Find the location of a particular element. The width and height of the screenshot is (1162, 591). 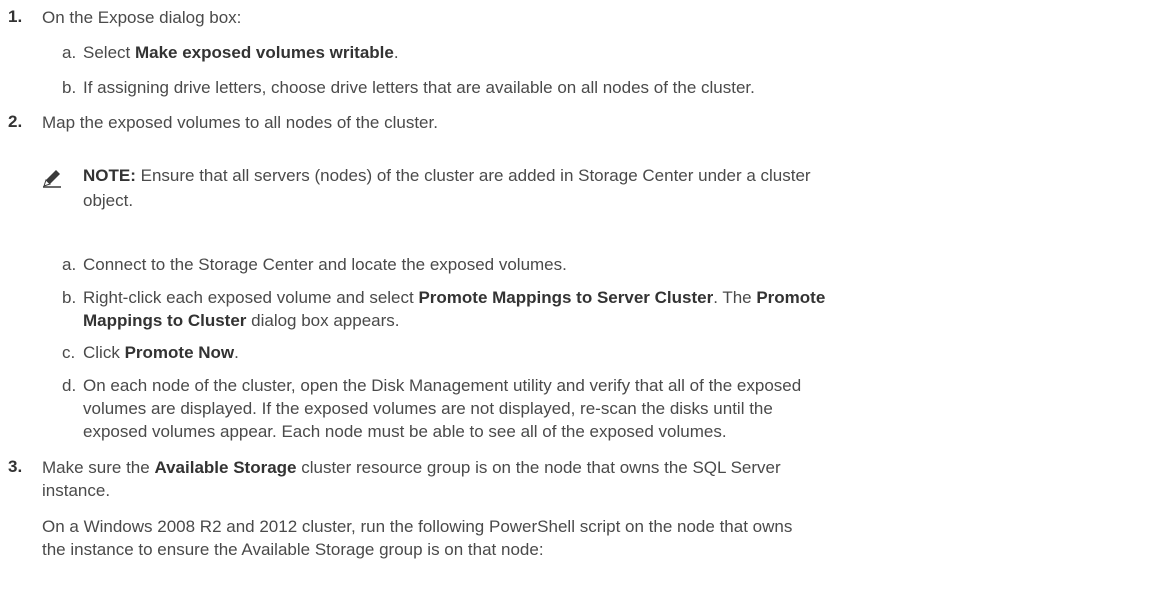

step-3-pre: Make sure the is located at coordinates (98, 467).